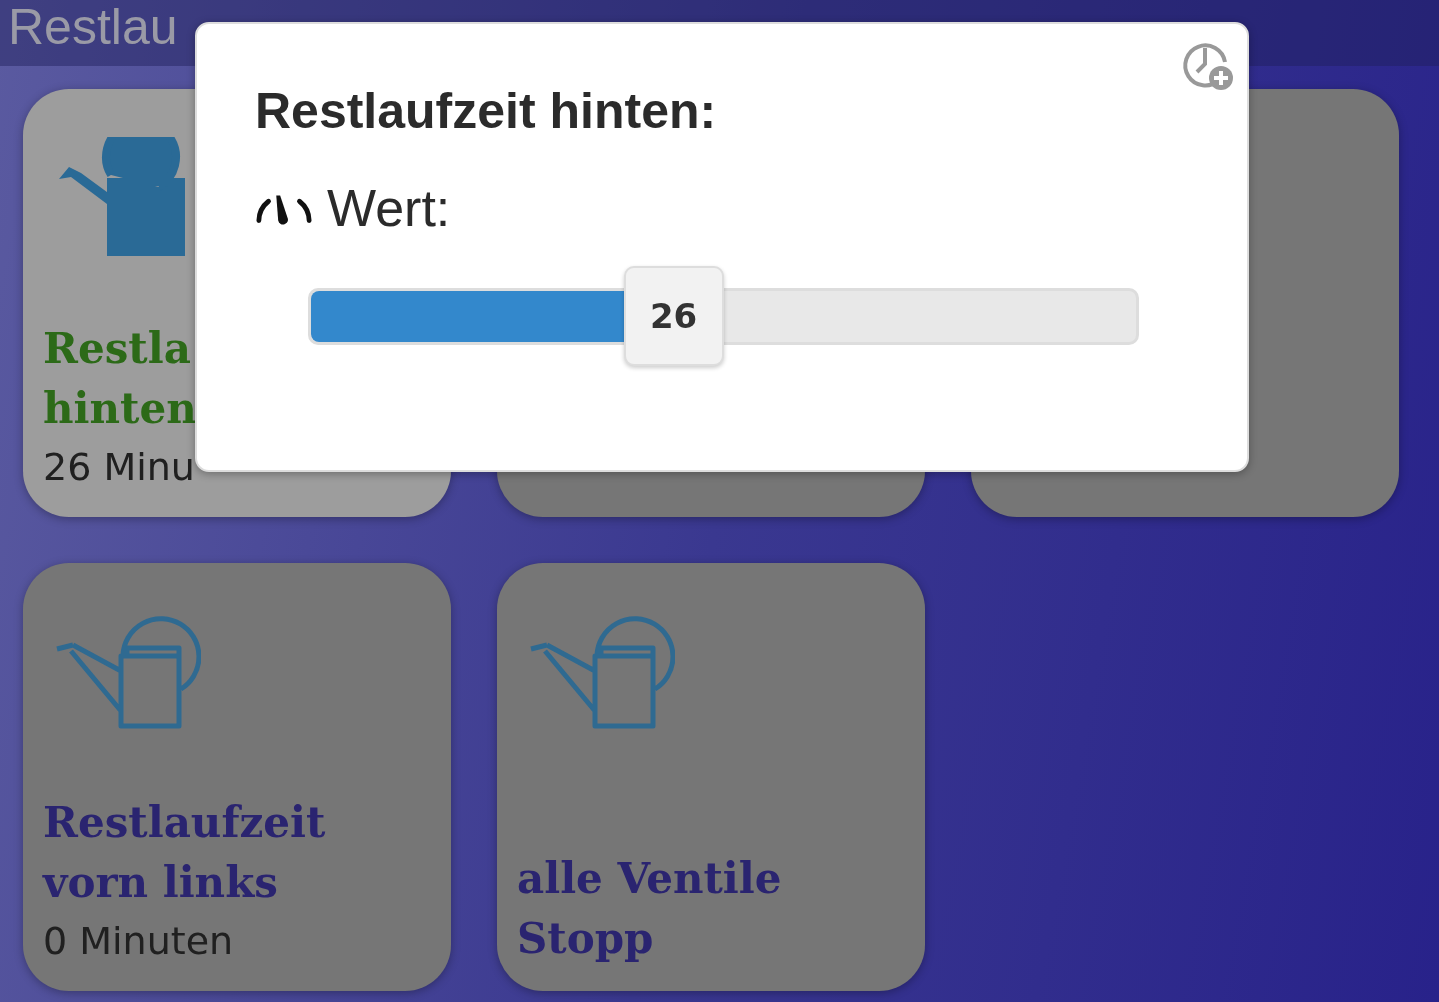 This screenshot has width=1439, height=1002. What do you see at coordinates (237, 777) in the screenshot?
I see `tile-card: Restlaufzeit vorn links 0 Minuten` at bounding box center [237, 777].